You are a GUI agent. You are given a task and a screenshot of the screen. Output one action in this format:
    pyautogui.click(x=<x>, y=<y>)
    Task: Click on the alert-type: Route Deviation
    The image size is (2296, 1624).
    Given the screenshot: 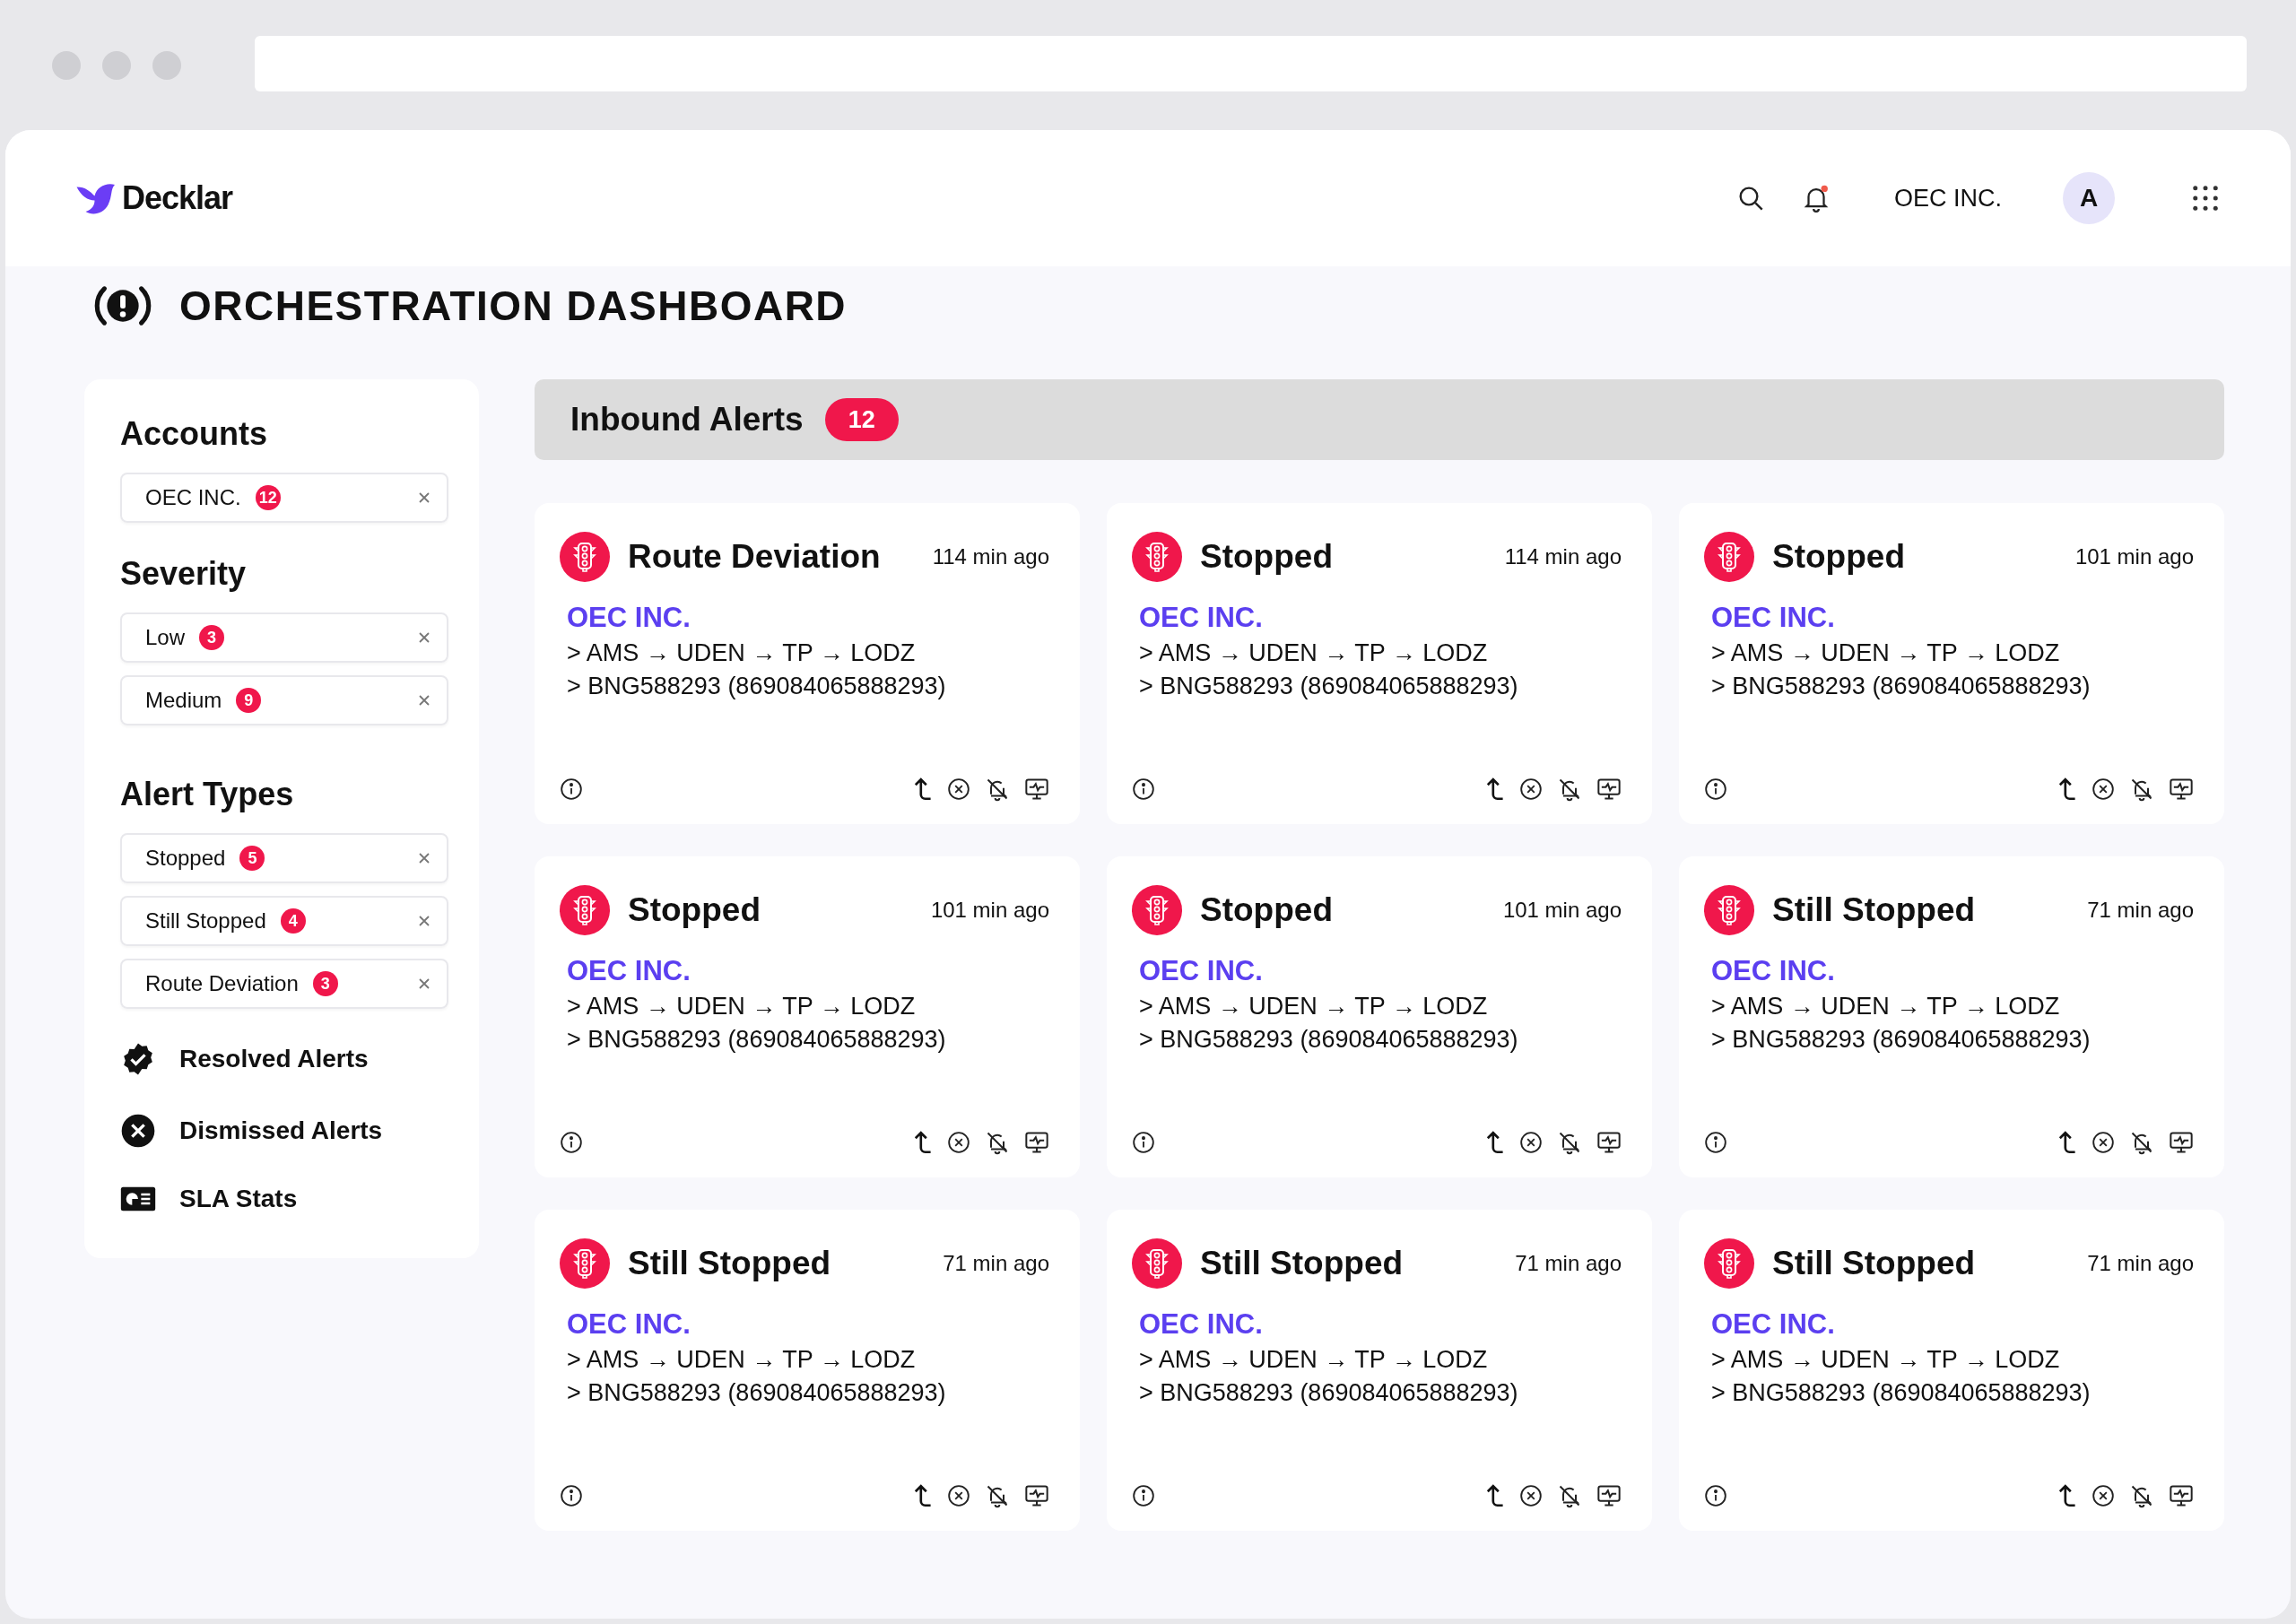 What is the action you would take?
    pyautogui.click(x=754, y=557)
    